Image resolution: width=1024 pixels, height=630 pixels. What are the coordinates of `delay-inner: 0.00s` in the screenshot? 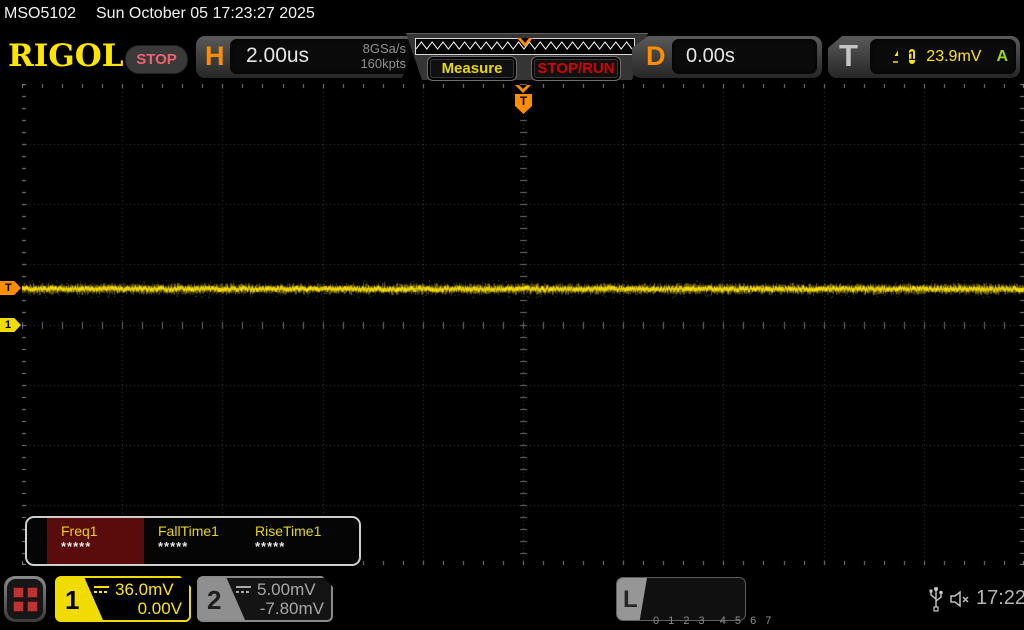 It's located at (744, 56).